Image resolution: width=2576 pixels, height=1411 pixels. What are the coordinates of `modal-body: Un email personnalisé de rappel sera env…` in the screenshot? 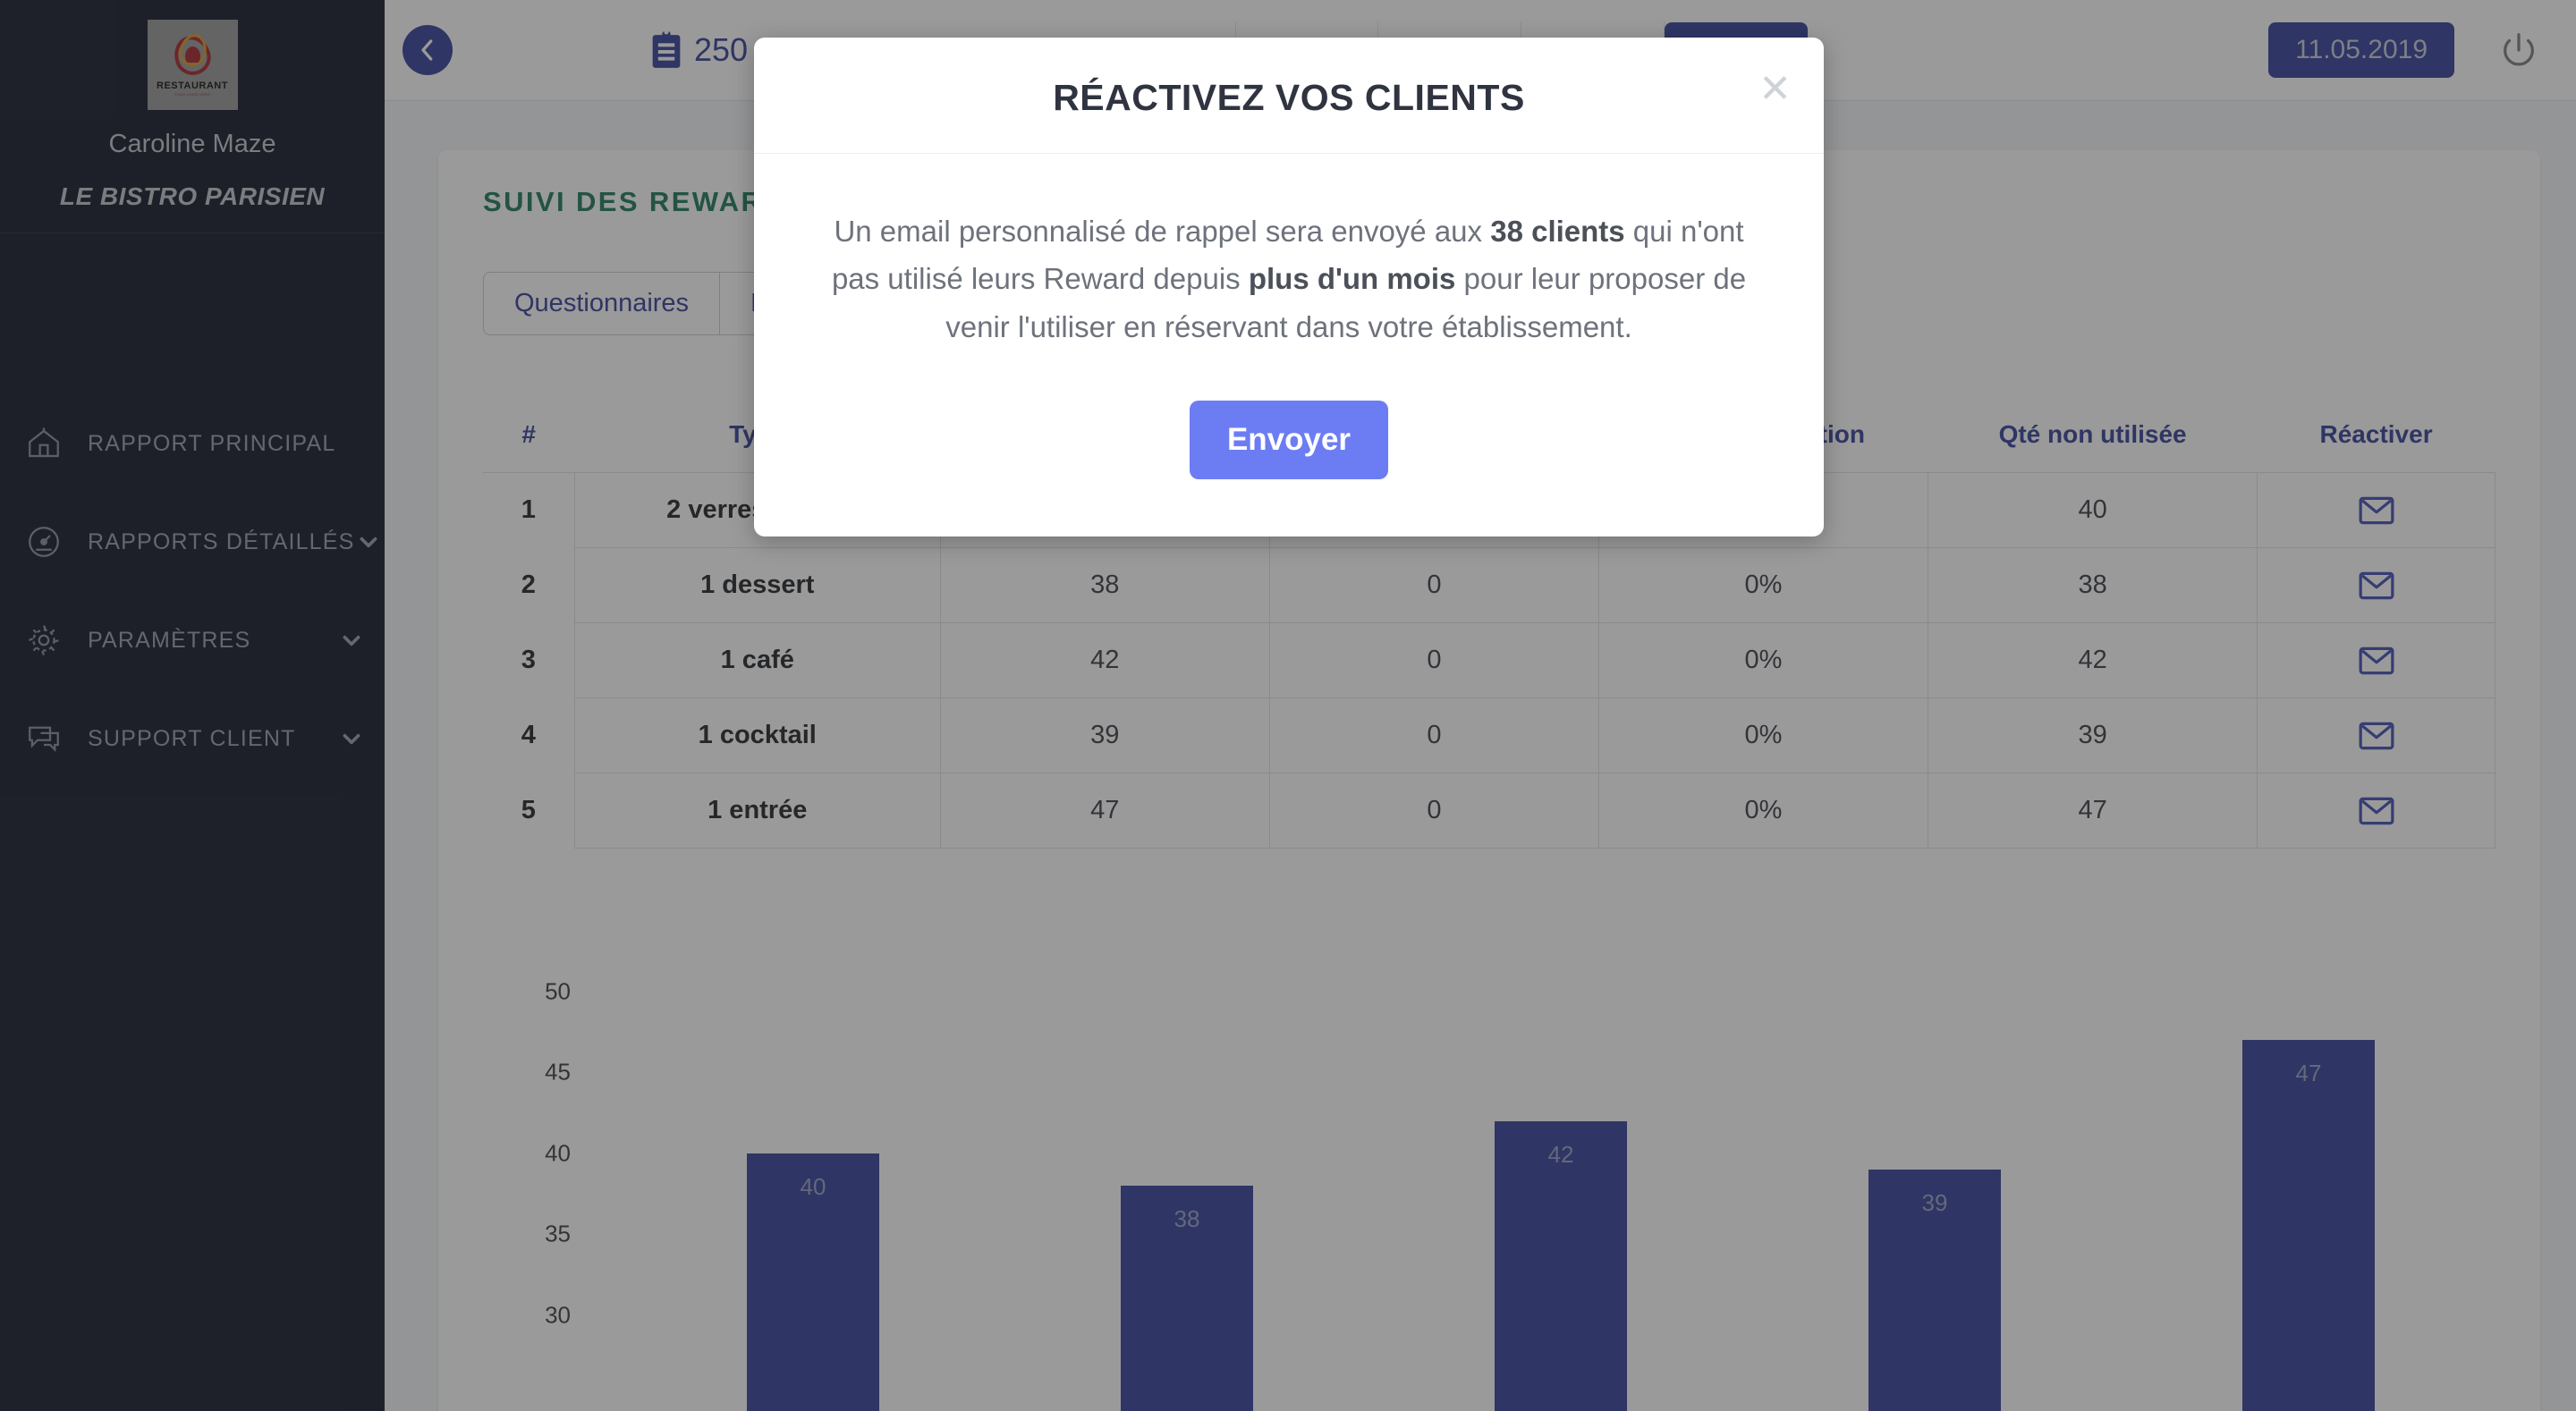 It's located at (1289, 345).